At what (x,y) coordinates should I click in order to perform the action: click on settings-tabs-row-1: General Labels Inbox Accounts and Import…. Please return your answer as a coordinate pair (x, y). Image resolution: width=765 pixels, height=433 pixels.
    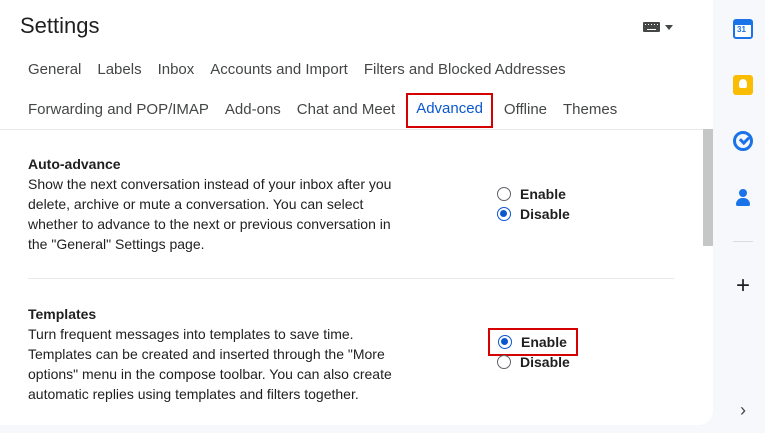
    Looking at the image, I should click on (297, 70).